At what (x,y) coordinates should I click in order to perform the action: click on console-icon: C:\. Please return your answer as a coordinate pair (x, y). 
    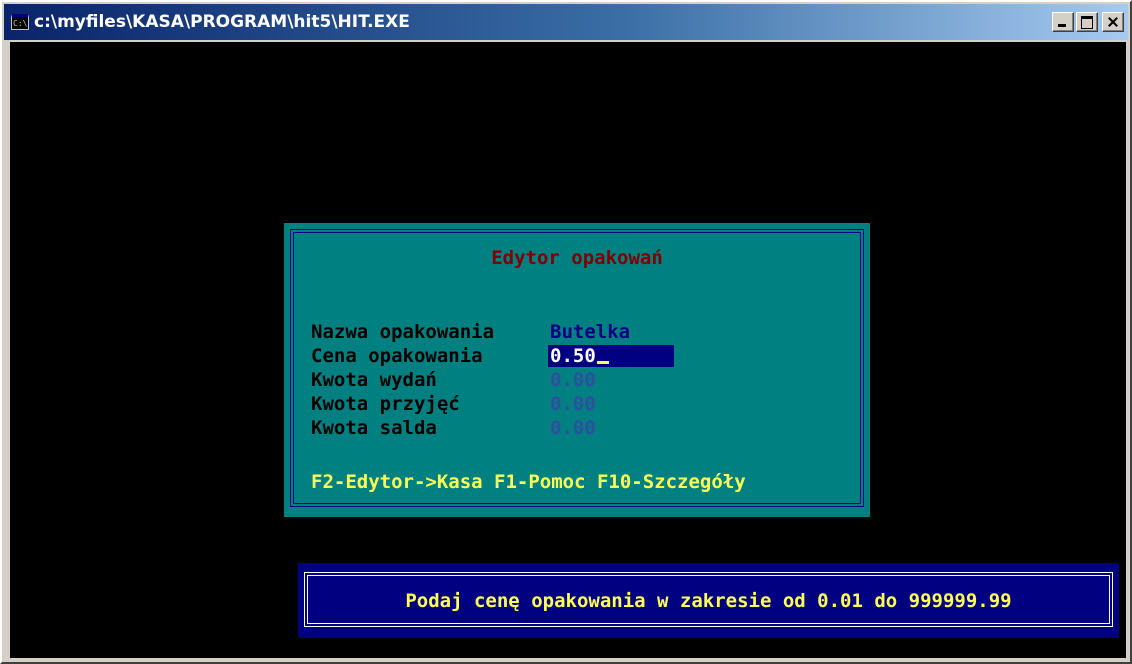
    Looking at the image, I should click on (20, 22).